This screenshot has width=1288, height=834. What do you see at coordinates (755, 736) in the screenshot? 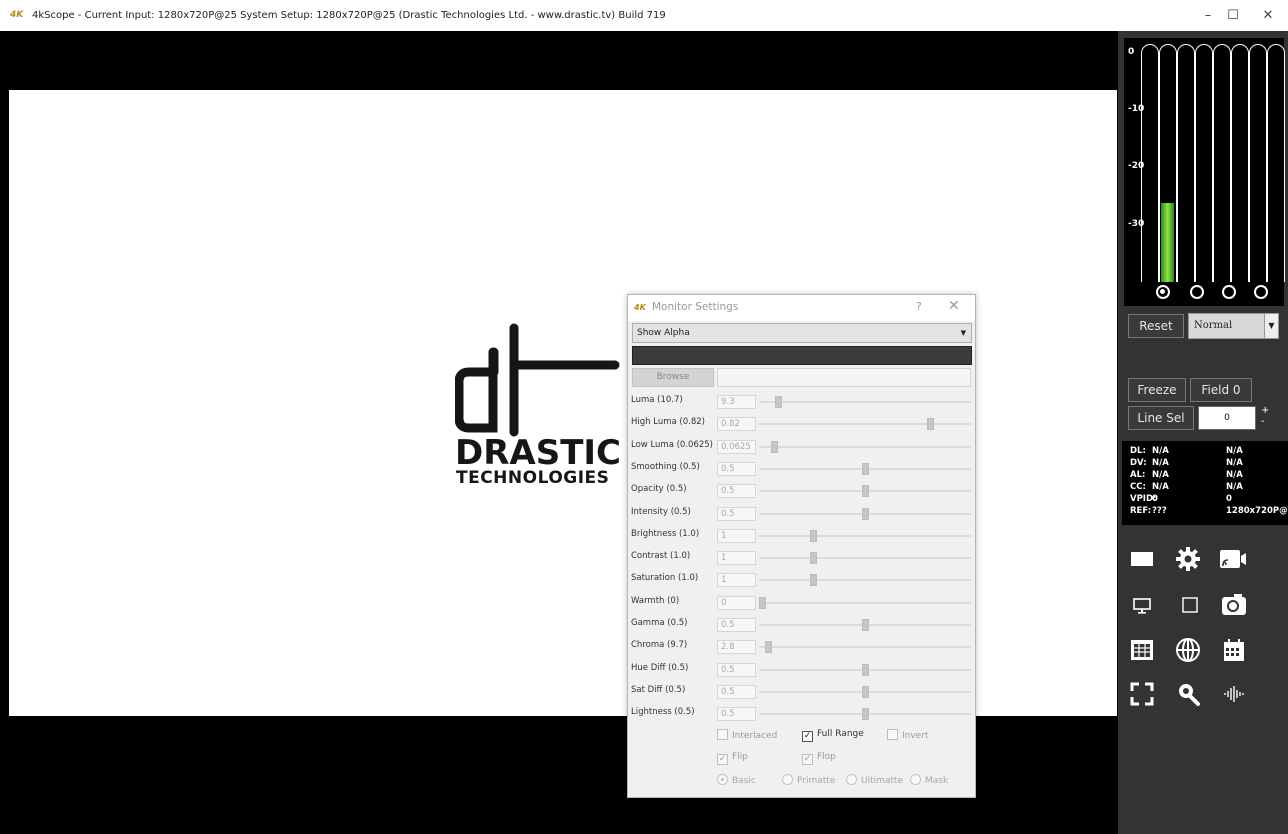
I see `interlaced-label: Interlaced` at bounding box center [755, 736].